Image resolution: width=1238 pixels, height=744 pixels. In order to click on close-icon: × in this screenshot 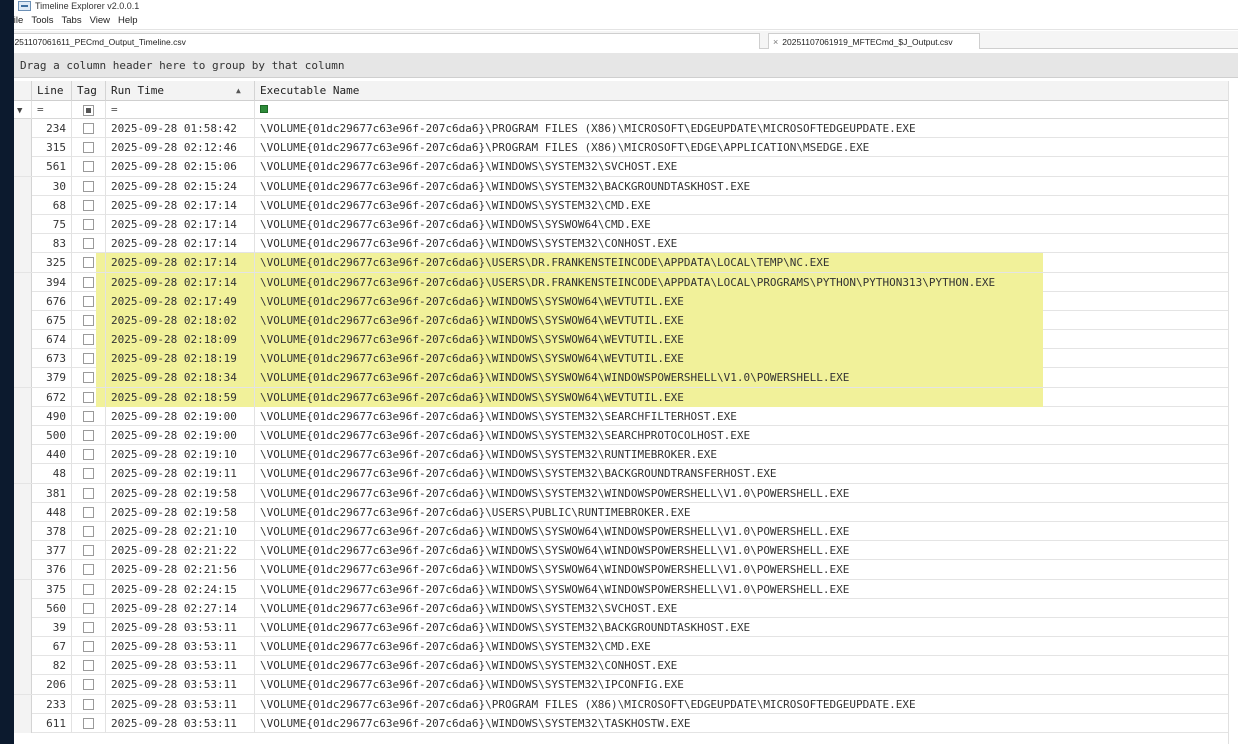, I will do `click(775, 42)`.